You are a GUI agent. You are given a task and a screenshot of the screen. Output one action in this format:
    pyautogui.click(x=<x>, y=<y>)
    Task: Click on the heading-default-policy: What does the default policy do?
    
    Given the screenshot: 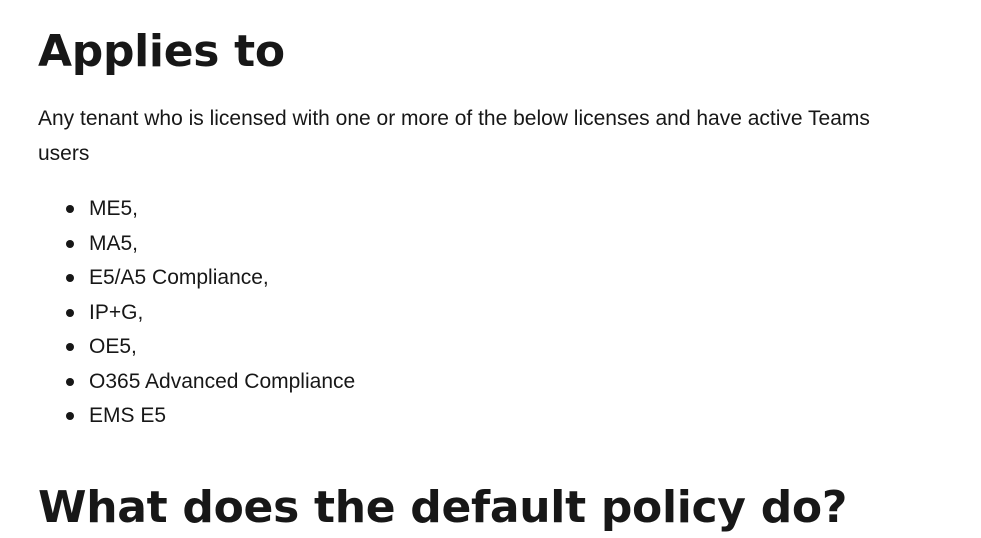 What is the action you would take?
    pyautogui.click(x=443, y=507)
    